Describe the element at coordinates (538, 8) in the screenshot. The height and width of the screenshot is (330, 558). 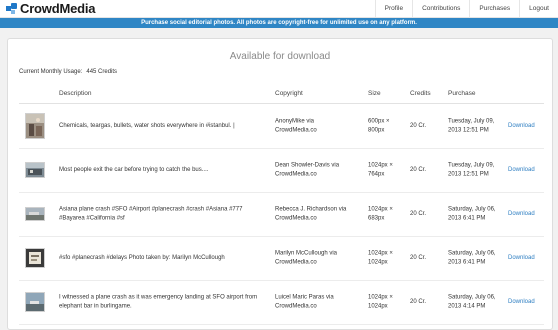
I see `nav-logout: Logout` at that location.